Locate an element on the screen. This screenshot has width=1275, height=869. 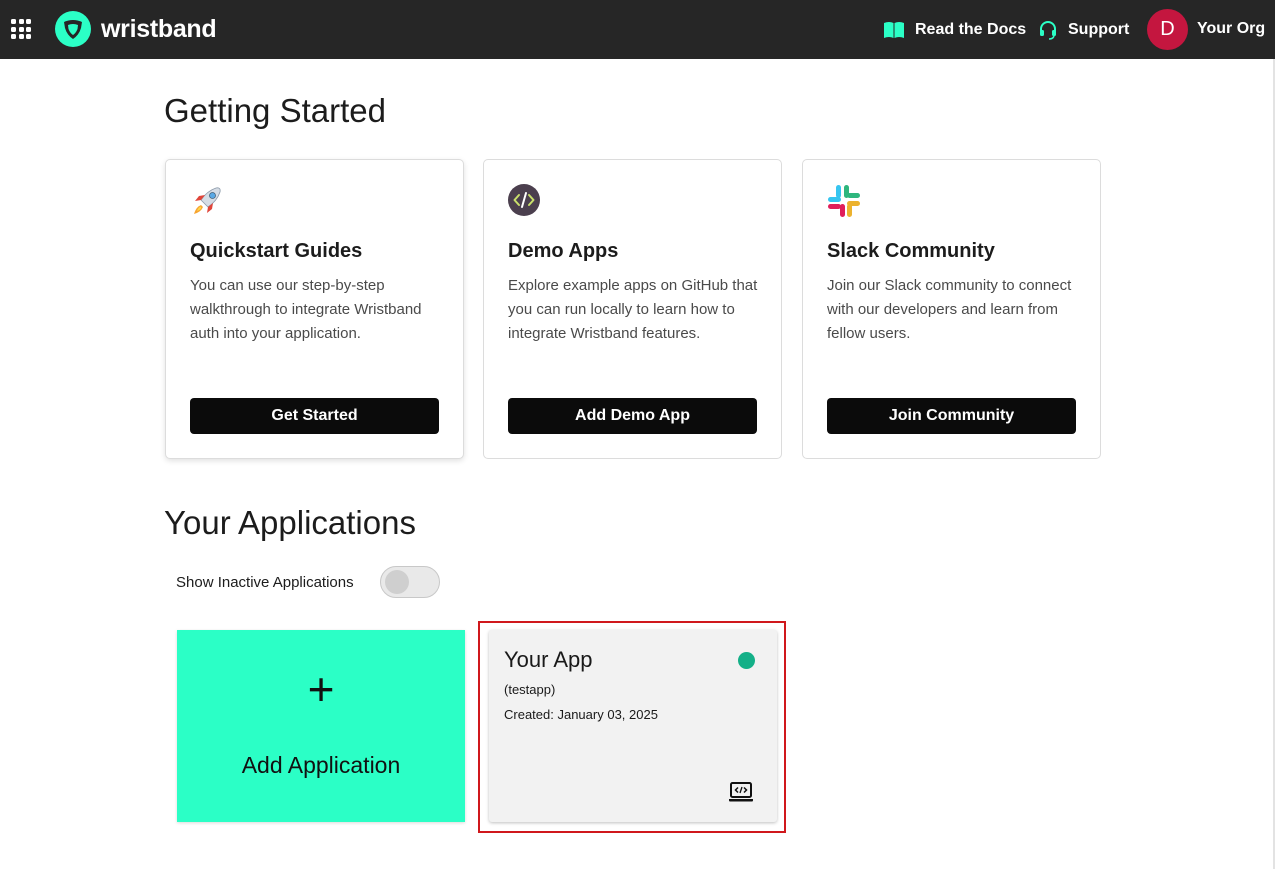
brand-name: wristband is located at coordinates (159, 28).